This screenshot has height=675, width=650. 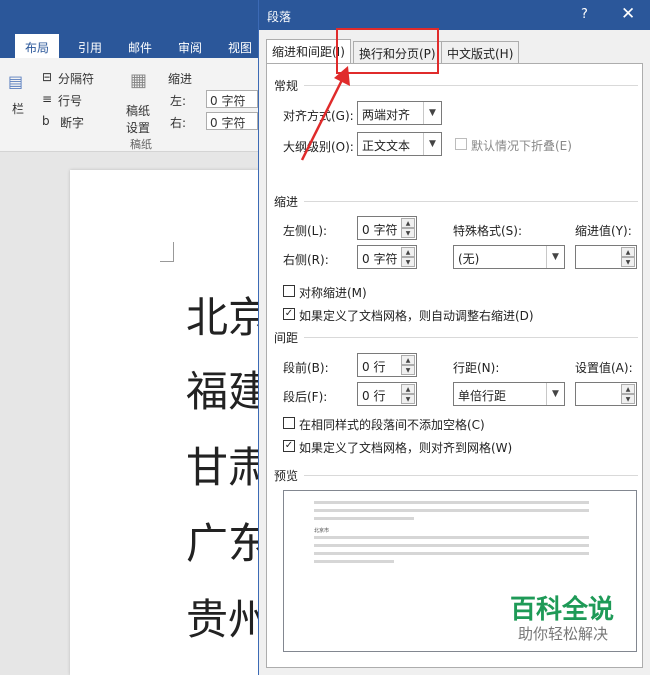 I want to click on space-before-label: 段前(B):, so click(x=306, y=368).